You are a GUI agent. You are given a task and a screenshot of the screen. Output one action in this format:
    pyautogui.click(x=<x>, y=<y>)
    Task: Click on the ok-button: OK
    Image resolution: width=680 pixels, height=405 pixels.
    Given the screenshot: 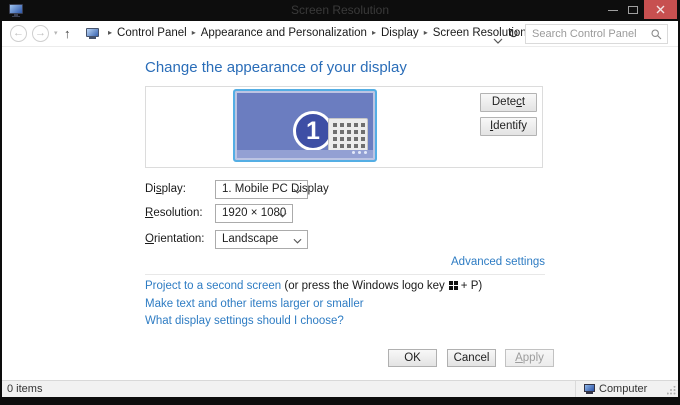 What is the action you would take?
    pyautogui.click(x=412, y=358)
    